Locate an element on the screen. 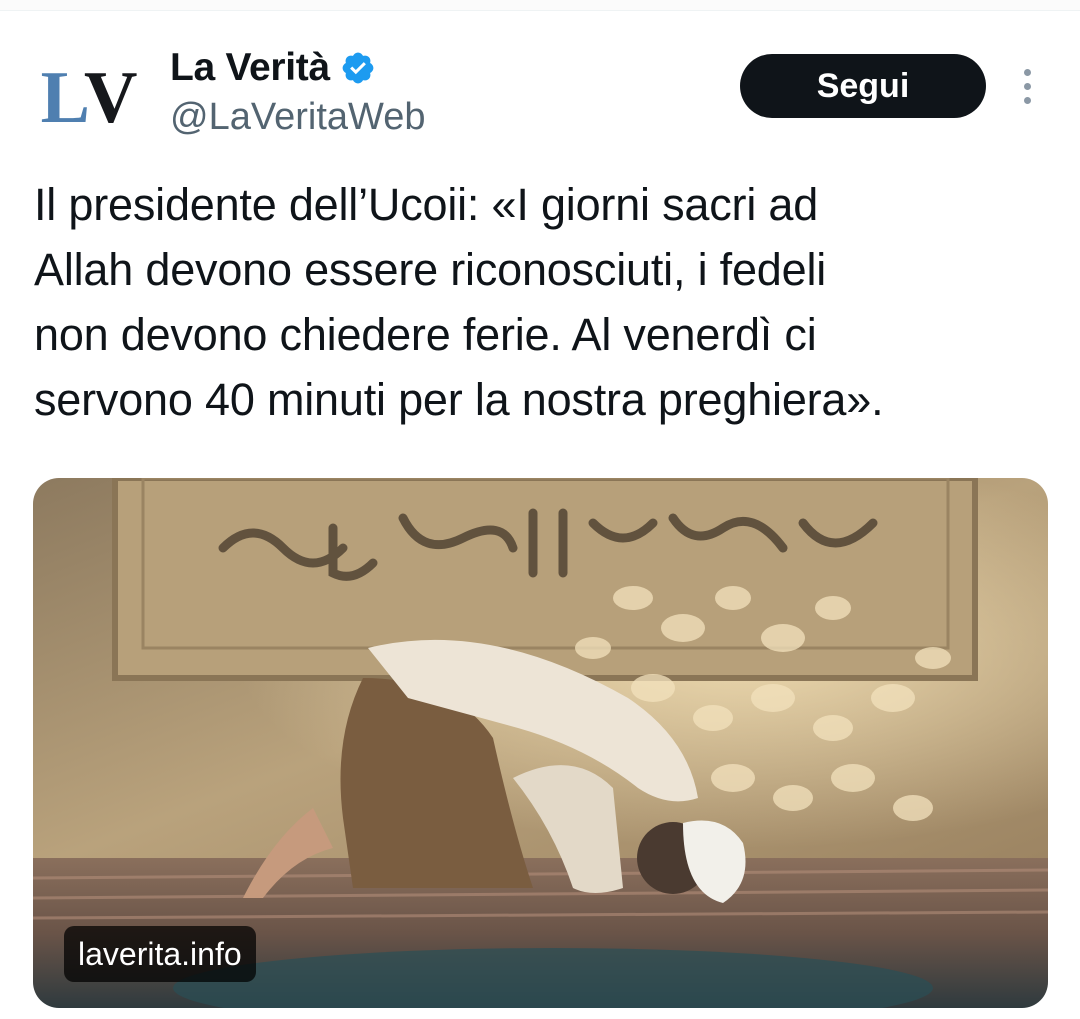 The width and height of the screenshot is (1080, 1019). follow-button: Segui is located at coordinates (863, 86).